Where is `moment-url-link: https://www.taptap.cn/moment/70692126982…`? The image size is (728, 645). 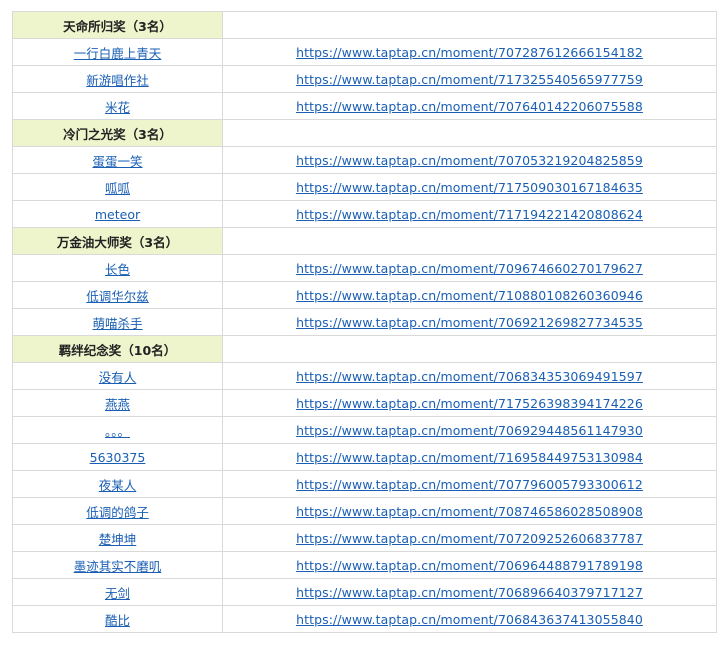
moment-url-link: https://www.taptap.cn/moment/70692126982… is located at coordinates (469, 322).